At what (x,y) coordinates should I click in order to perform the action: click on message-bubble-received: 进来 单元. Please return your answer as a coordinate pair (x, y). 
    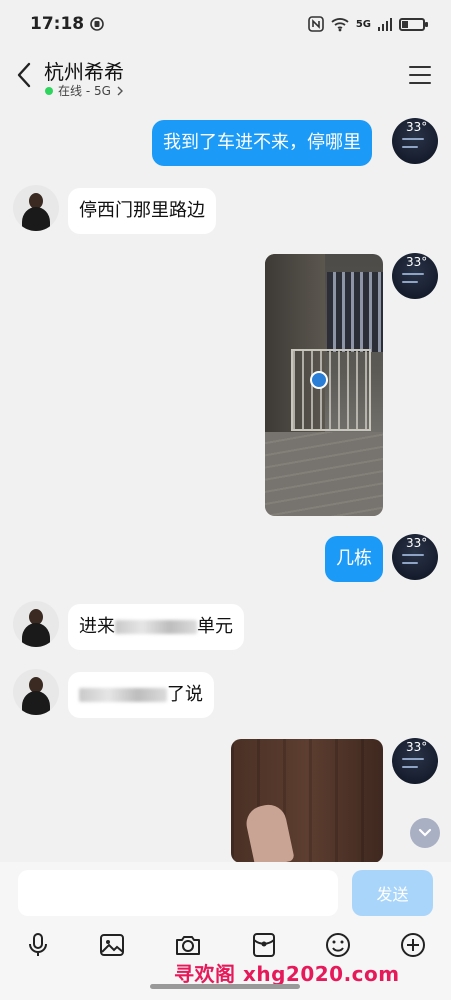
    Looking at the image, I should click on (156, 627).